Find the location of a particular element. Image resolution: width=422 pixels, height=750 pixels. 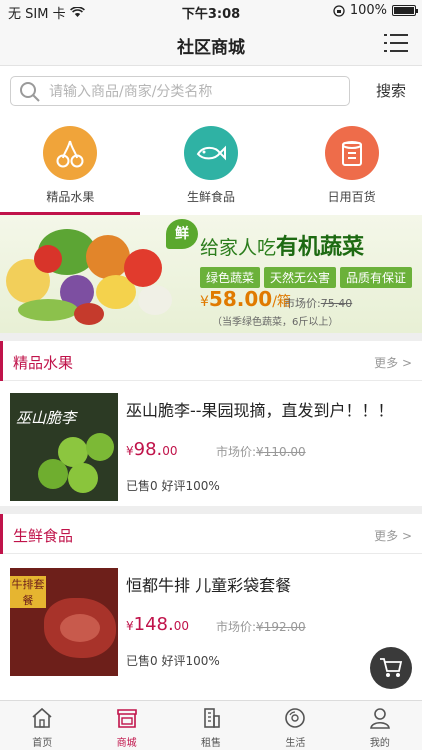

banner-tag: 天然无公害 is located at coordinates (300, 277).